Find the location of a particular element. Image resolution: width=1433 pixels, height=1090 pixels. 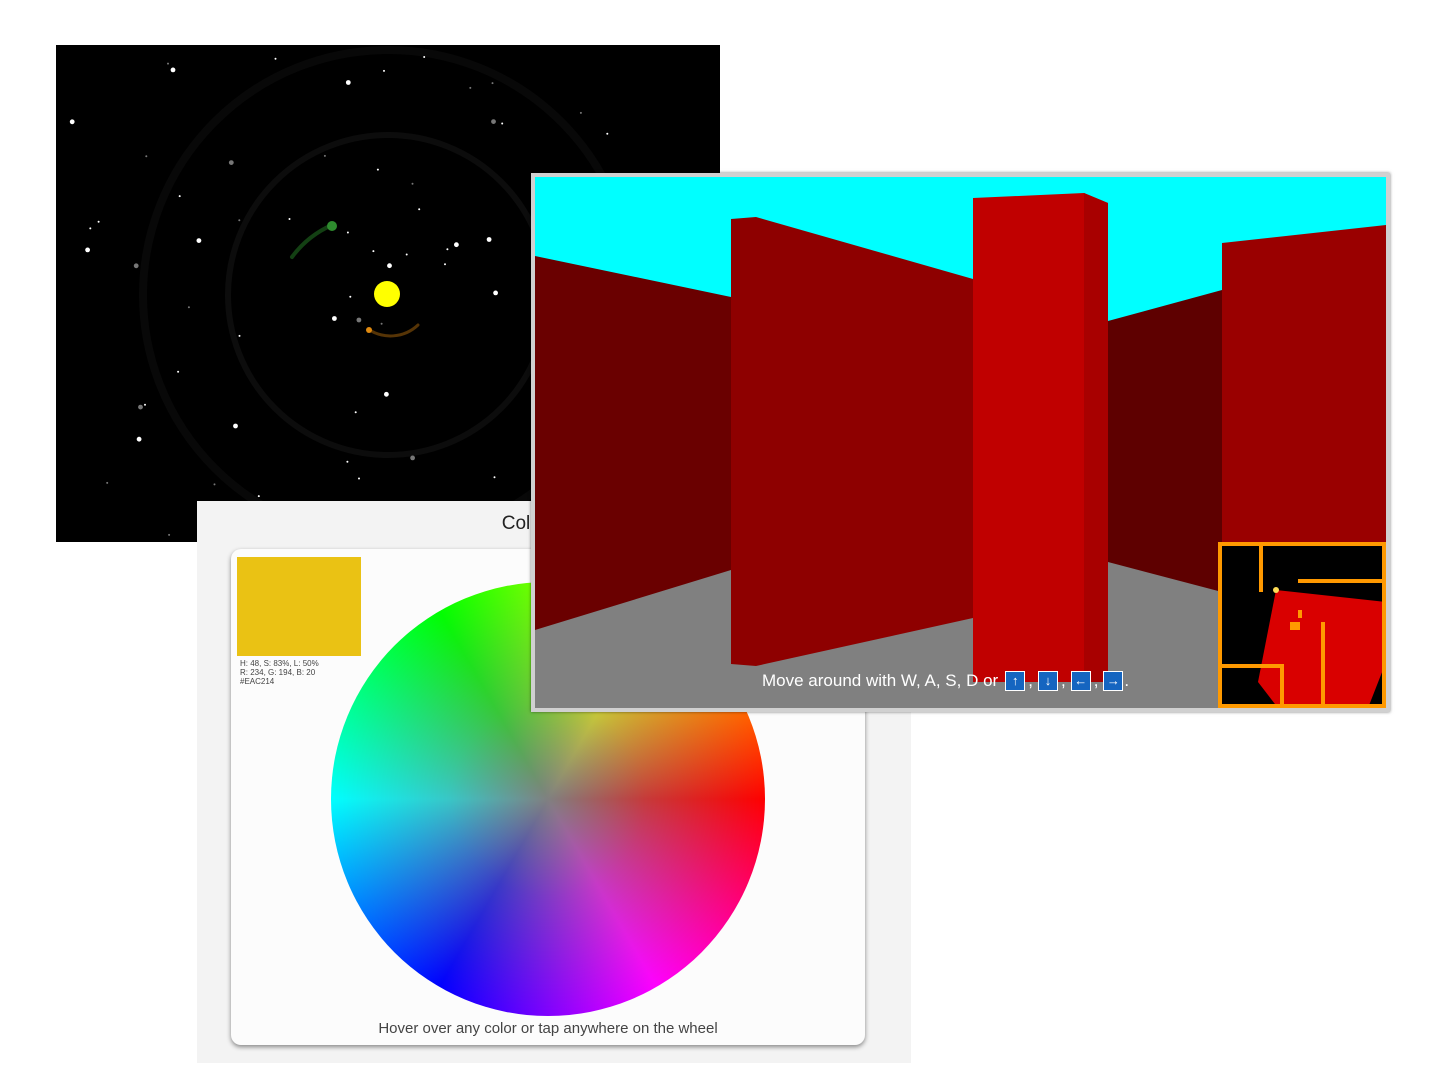

green-planet is located at coordinates (332, 226).